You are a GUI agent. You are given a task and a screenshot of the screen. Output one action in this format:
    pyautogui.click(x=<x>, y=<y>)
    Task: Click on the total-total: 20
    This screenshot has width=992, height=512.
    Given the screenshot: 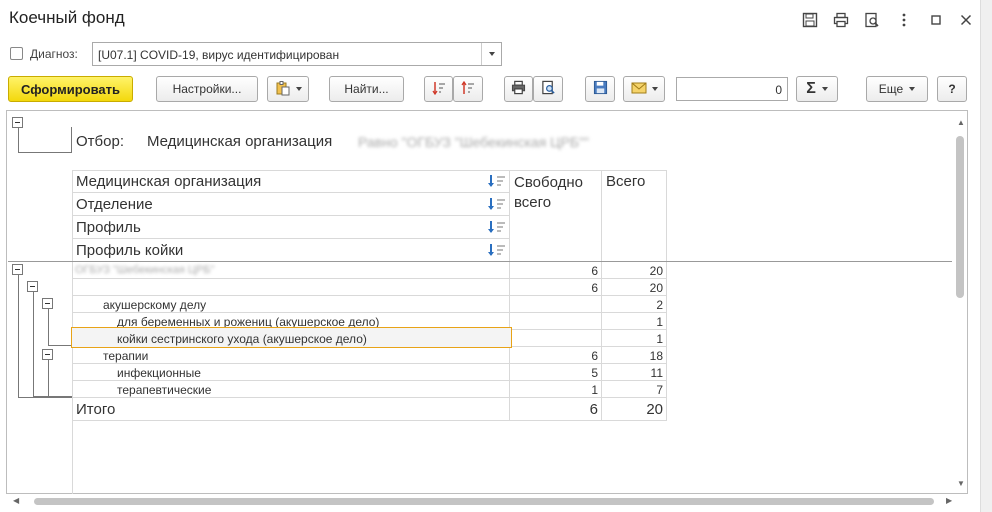 What is the action you would take?
    pyautogui.click(x=654, y=409)
    